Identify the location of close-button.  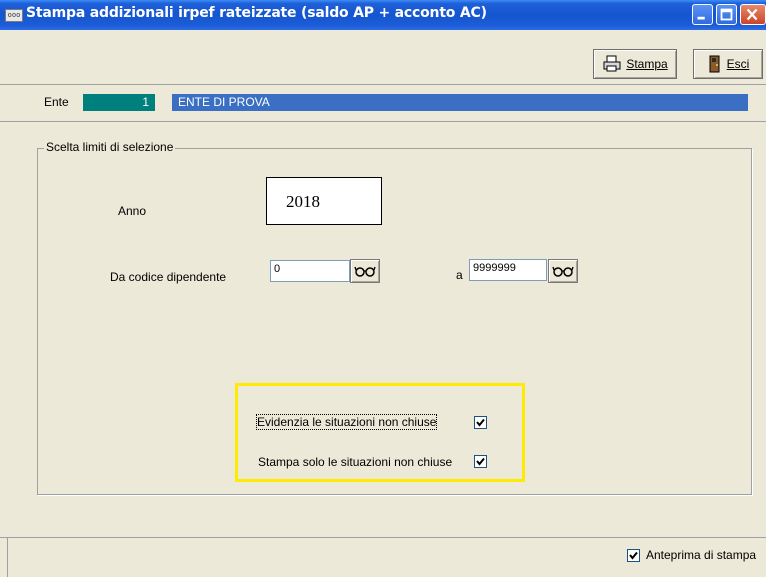
(753, 14).